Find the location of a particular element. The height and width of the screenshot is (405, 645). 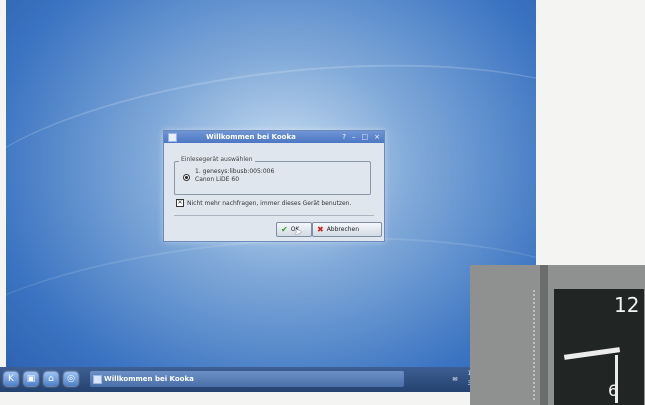

remember-device-checkbox: ✕ is located at coordinates (180, 203).